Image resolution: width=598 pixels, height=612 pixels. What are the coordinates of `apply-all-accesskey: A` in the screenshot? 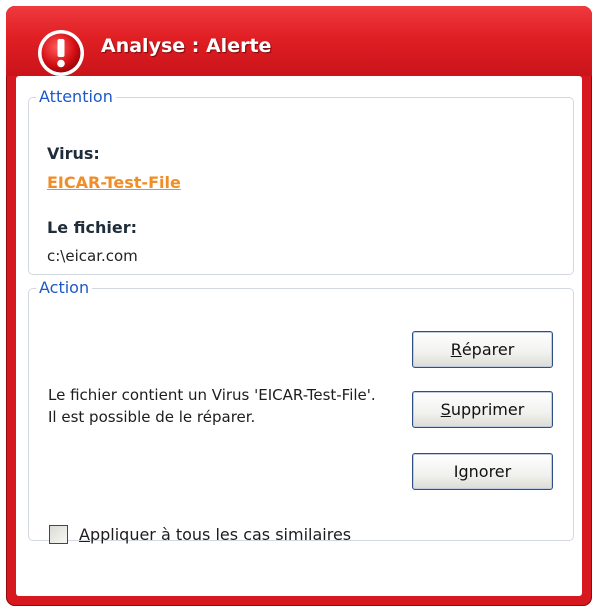 It's located at (84, 534).